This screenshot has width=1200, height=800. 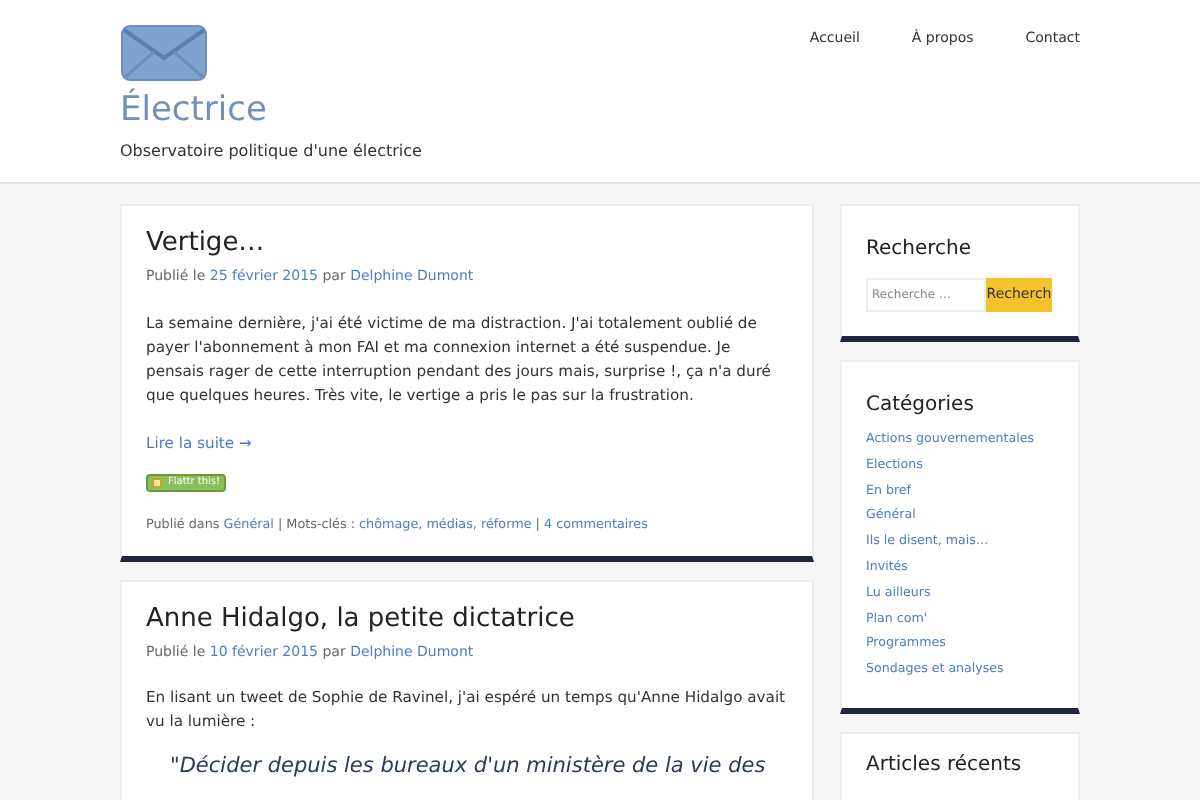 I want to click on blockquote: "Décider depuis les bureaux d'un ministère de la vie des, so click(x=469, y=766).